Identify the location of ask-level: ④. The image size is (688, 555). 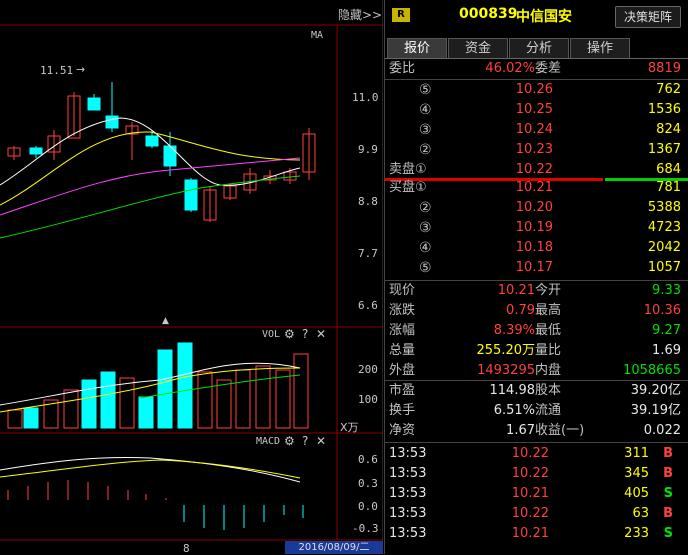
(425, 110).